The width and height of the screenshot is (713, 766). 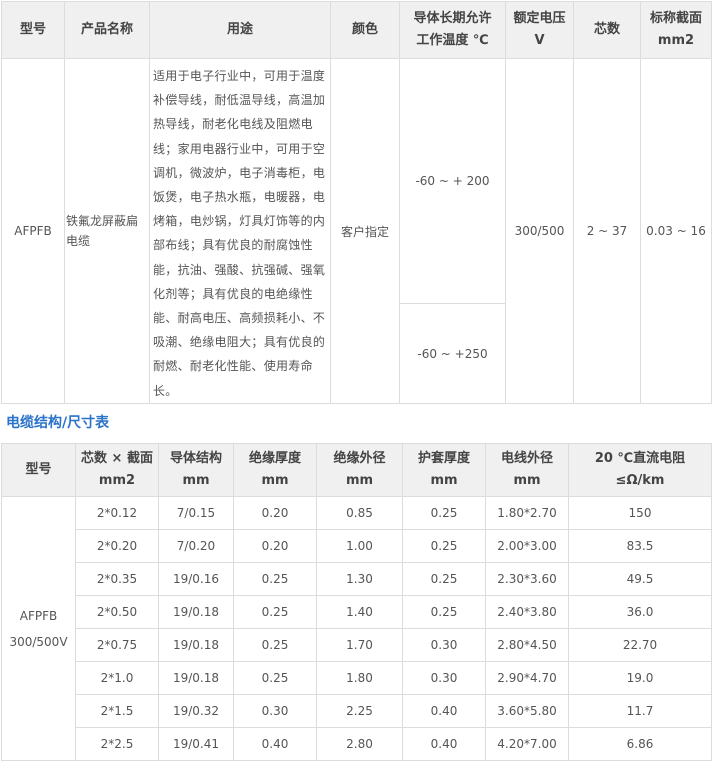 What do you see at coordinates (452, 181) in the screenshot?
I see `cell-temp-1: -60 ~ + 200` at bounding box center [452, 181].